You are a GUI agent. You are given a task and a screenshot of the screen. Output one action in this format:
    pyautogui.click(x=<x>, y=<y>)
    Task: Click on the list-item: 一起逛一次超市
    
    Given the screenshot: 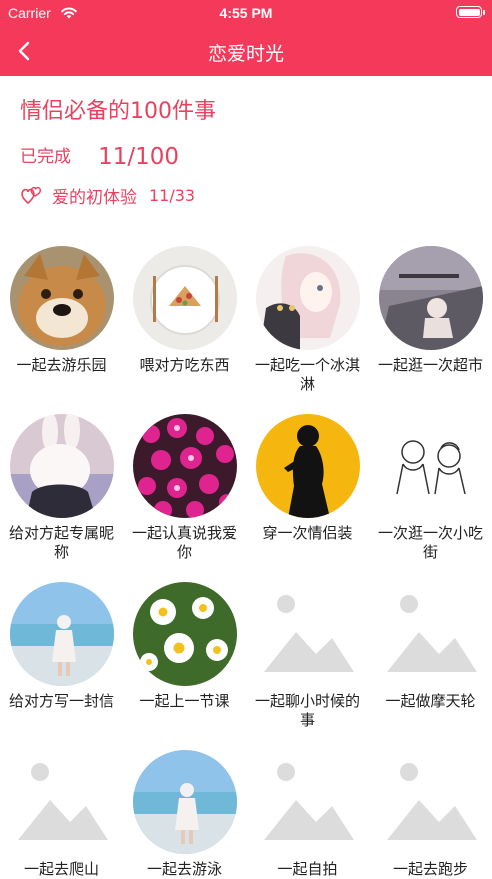 What is the action you would take?
    pyautogui.click(x=430, y=310)
    